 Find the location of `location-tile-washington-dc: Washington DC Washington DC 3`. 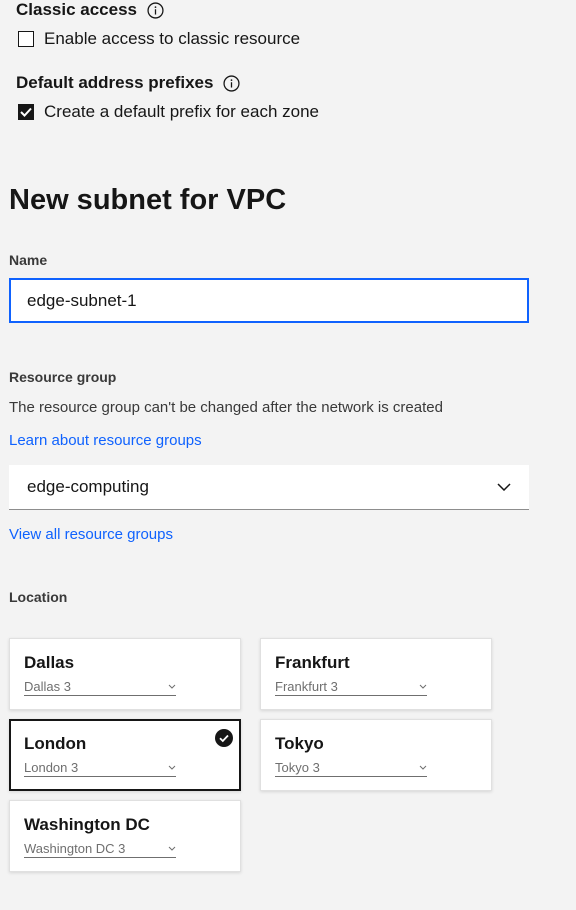

location-tile-washington-dc: Washington DC Washington DC 3 is located at coordinates (125, 836).